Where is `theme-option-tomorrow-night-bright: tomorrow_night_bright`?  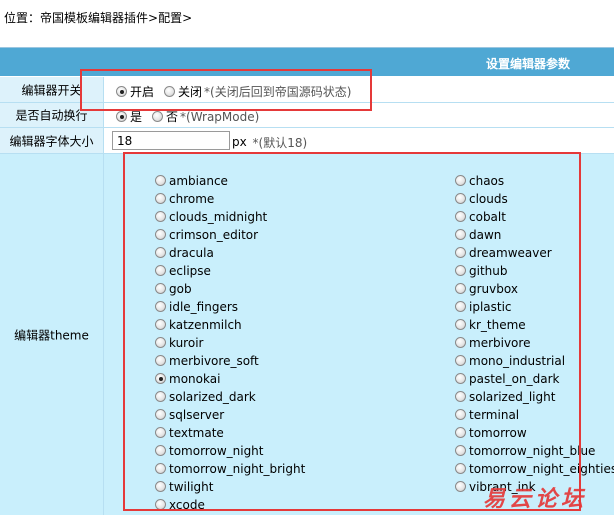 theme-option-tomorrow-night-bright: tomorrow_night_bright is located at coordinates (230, 468).